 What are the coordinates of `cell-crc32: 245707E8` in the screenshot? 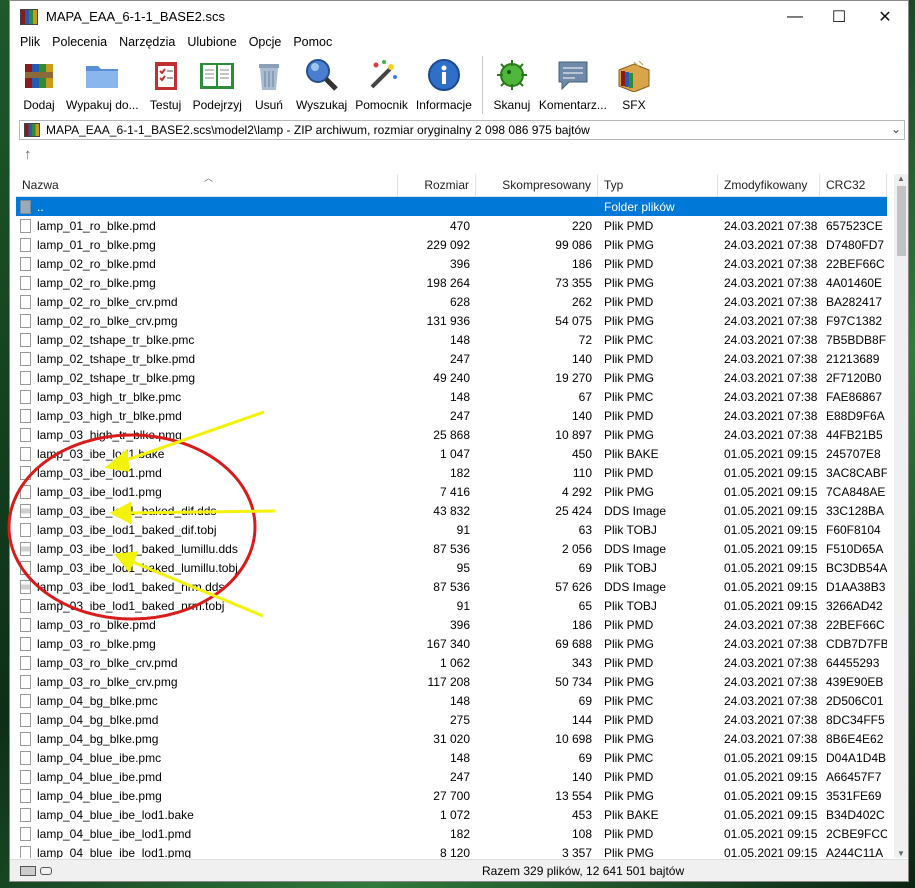 It's located at (853, 453).